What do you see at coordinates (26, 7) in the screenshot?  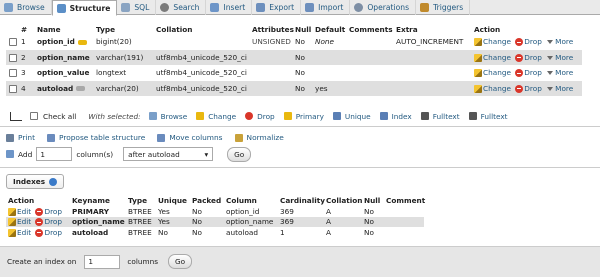 I see `tab-browse: Browse` at bounding box center [26, 7].